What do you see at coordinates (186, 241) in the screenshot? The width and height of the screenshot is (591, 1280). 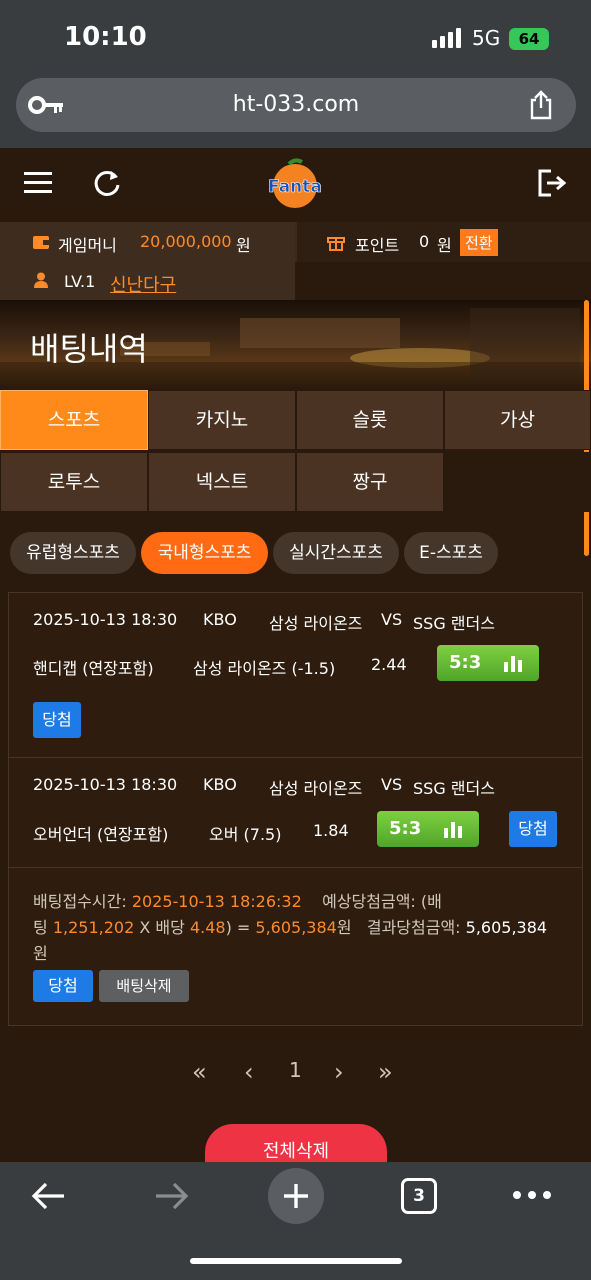 I see `money-value: 20,000,000` at bounding box center [186, 241].